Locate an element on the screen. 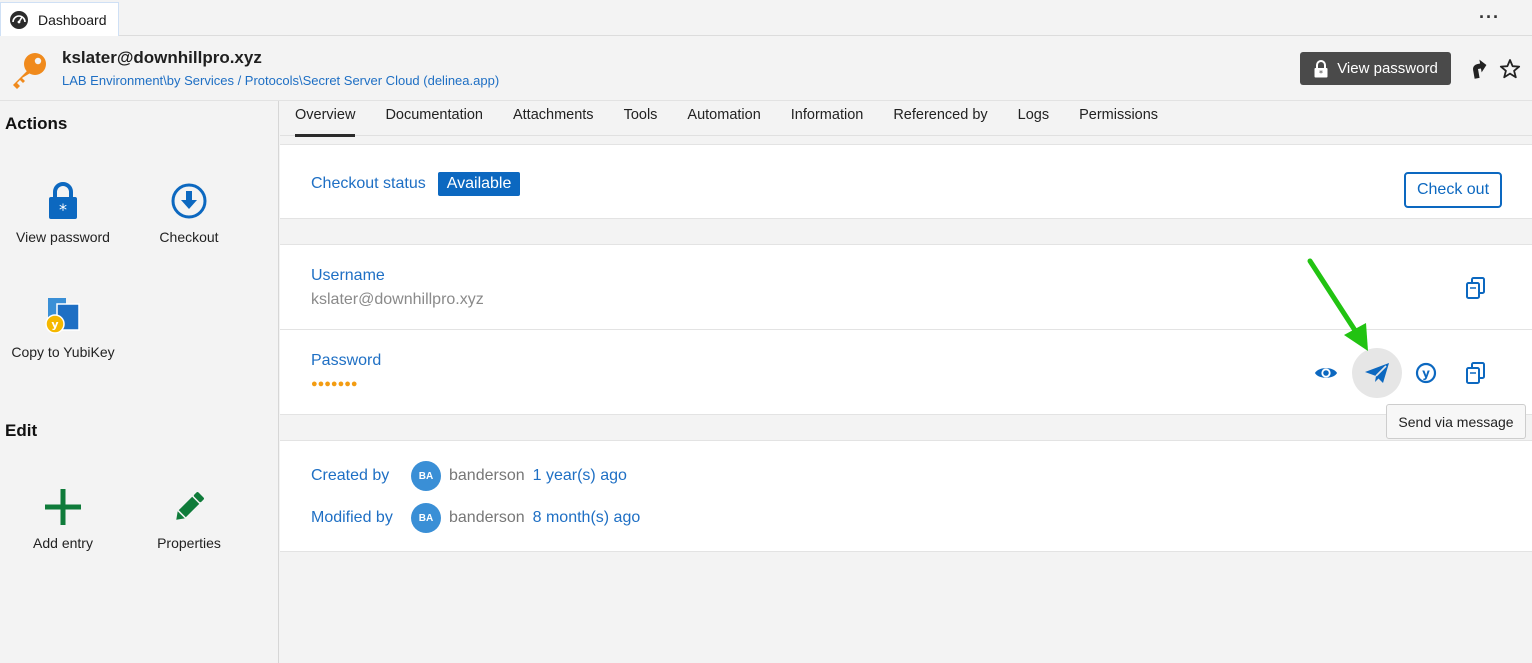 The height and width of the screenshot is (663, 1532). tab-documentation: Documentation is located at coordinates (441, 118).